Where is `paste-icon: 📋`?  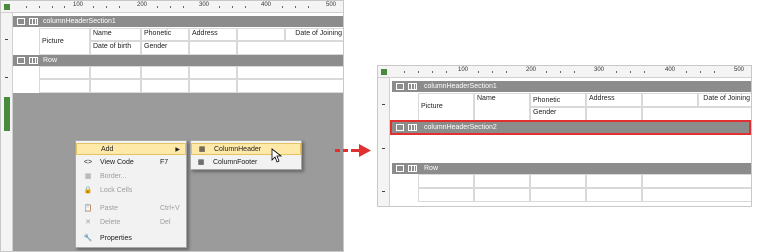 paste-icon: 📋 is located at coordinates (88, 208).